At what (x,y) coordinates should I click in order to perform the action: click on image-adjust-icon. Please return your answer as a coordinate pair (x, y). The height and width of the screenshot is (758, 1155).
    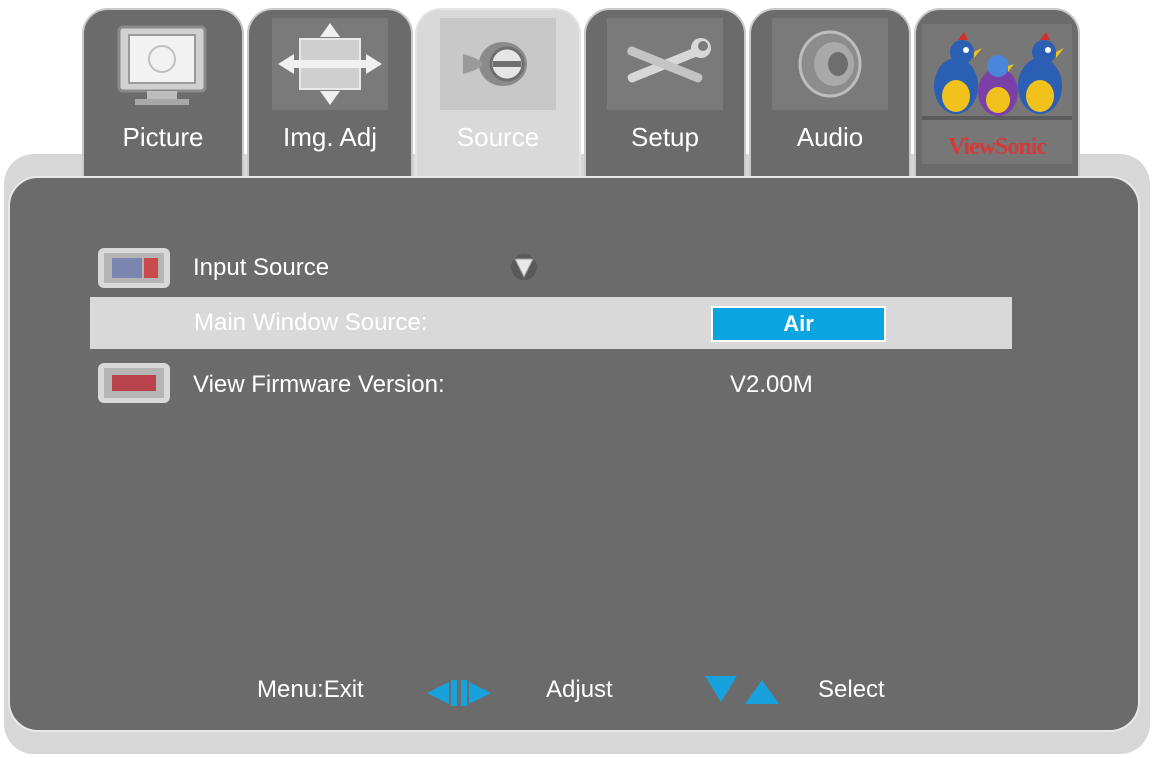
    Looking at the image, I should click on (330, 64).